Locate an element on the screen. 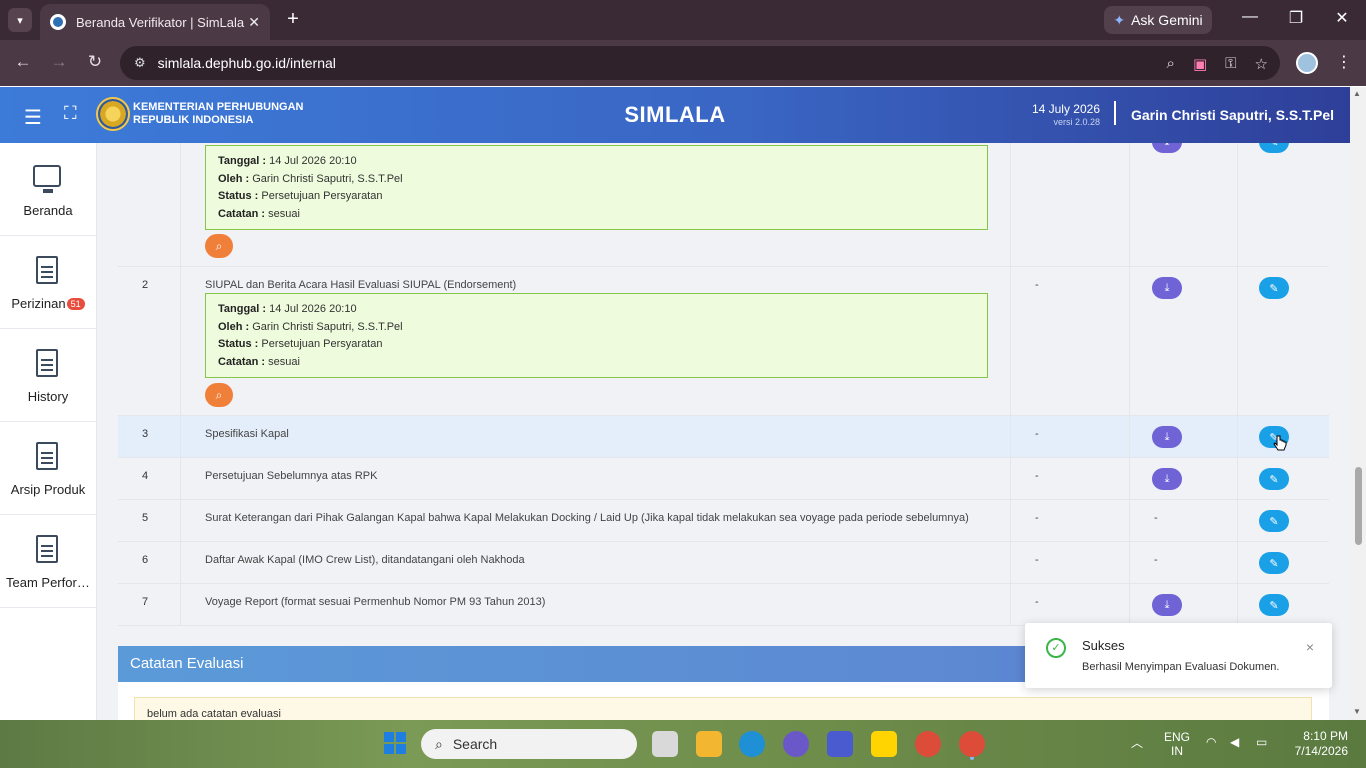 The width and height of the screenshot is (1366, 768). tab-title: Beranda Verifikator | SimLala is located at coordinates (160, 22).